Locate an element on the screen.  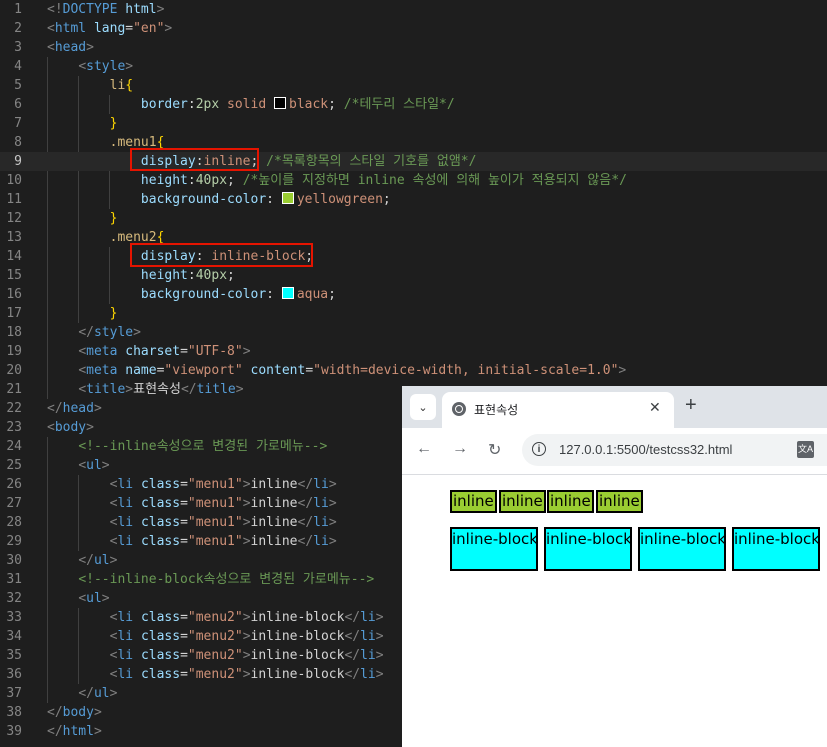
line-number: 31 is located at coordinates (14, 579).